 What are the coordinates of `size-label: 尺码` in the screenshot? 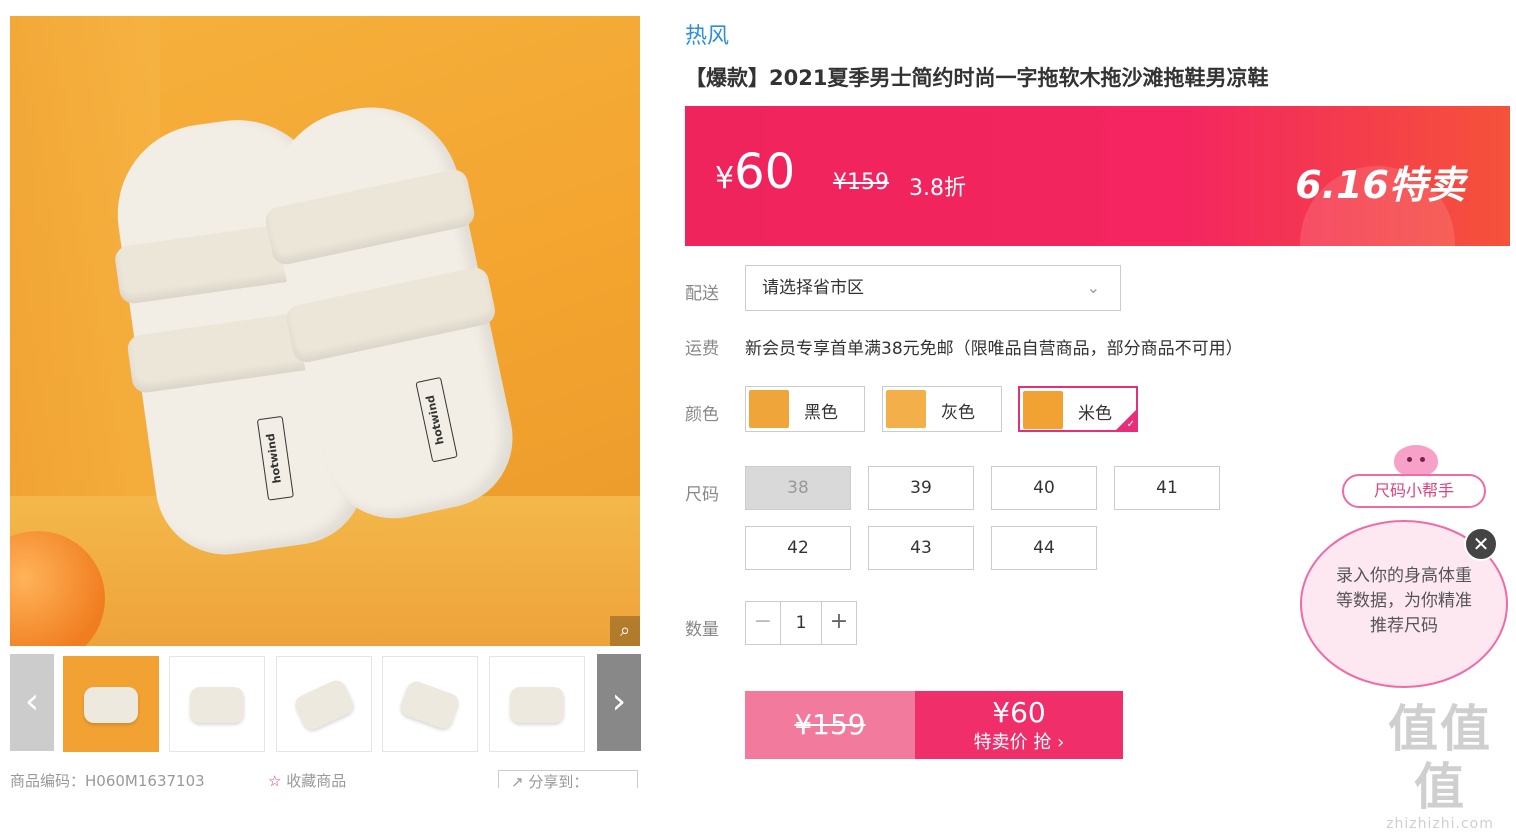 It's located at (702, 495).